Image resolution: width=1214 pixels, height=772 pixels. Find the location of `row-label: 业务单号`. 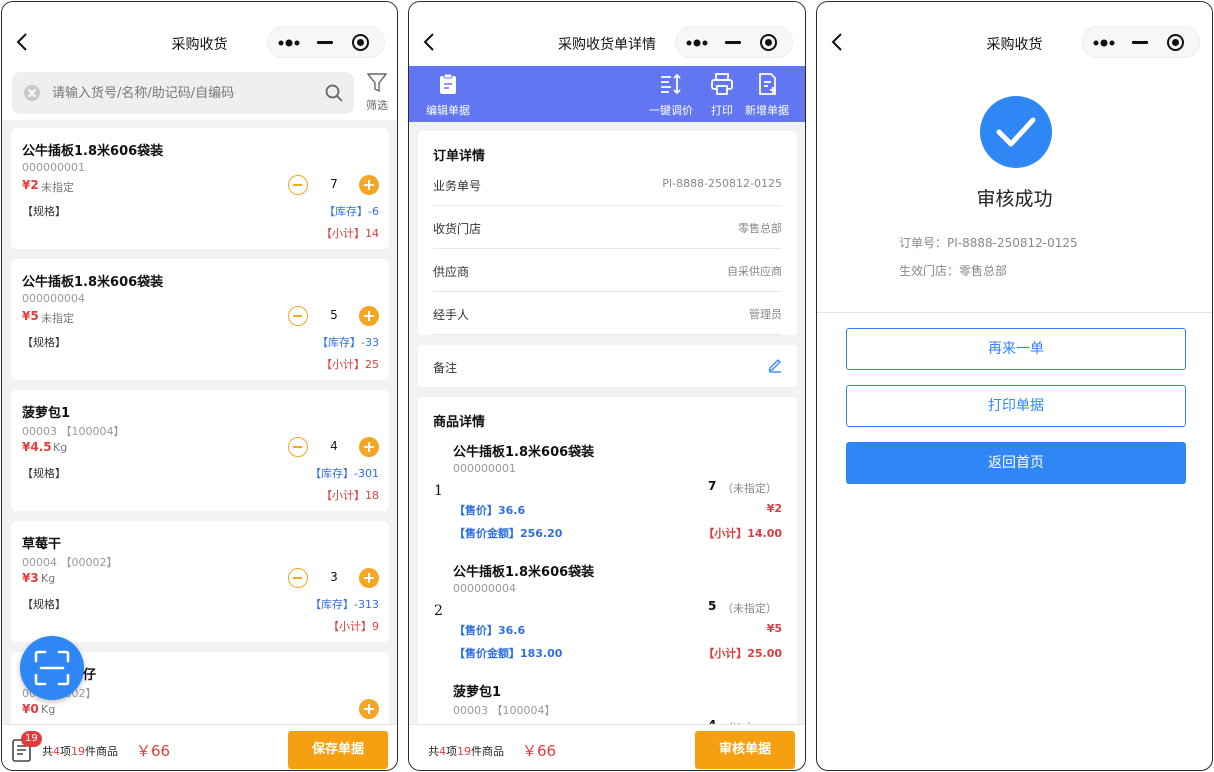

row-label: 业务单号 is located at coordinates (457, 186).